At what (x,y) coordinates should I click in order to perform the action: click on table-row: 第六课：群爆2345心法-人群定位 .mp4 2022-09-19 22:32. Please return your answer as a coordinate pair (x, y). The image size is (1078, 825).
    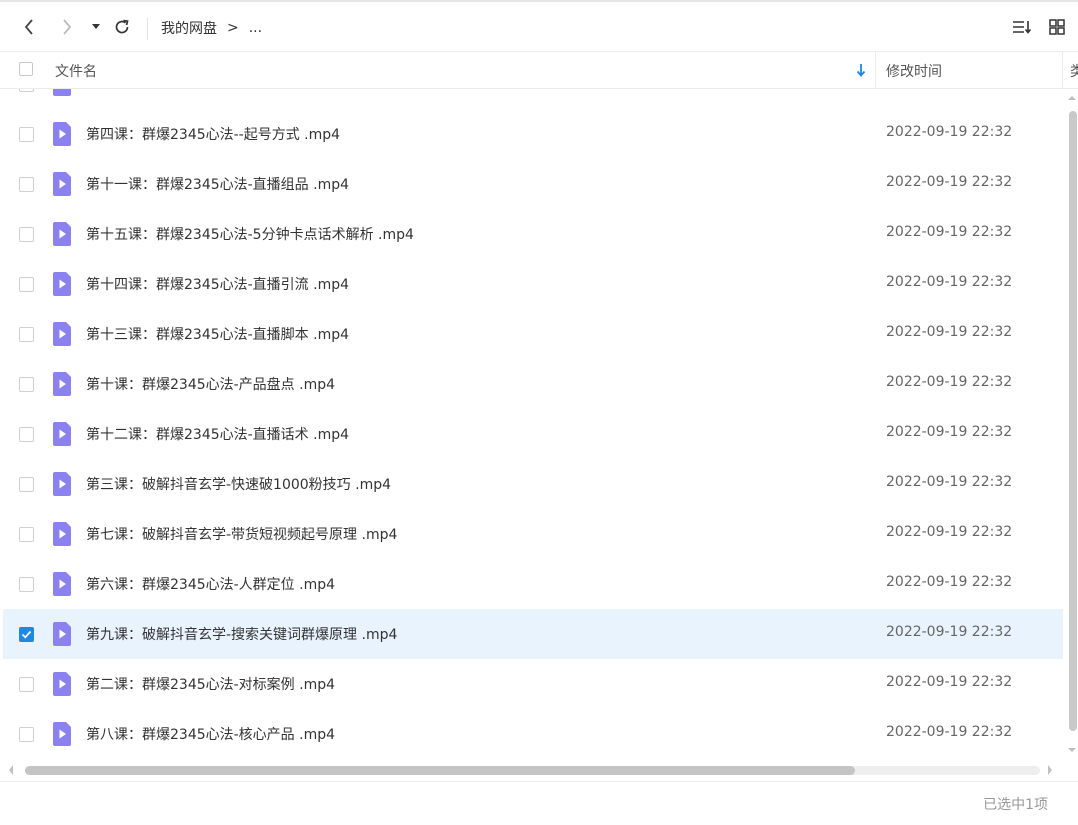
    Looking at the image, I should click on (533, 584).